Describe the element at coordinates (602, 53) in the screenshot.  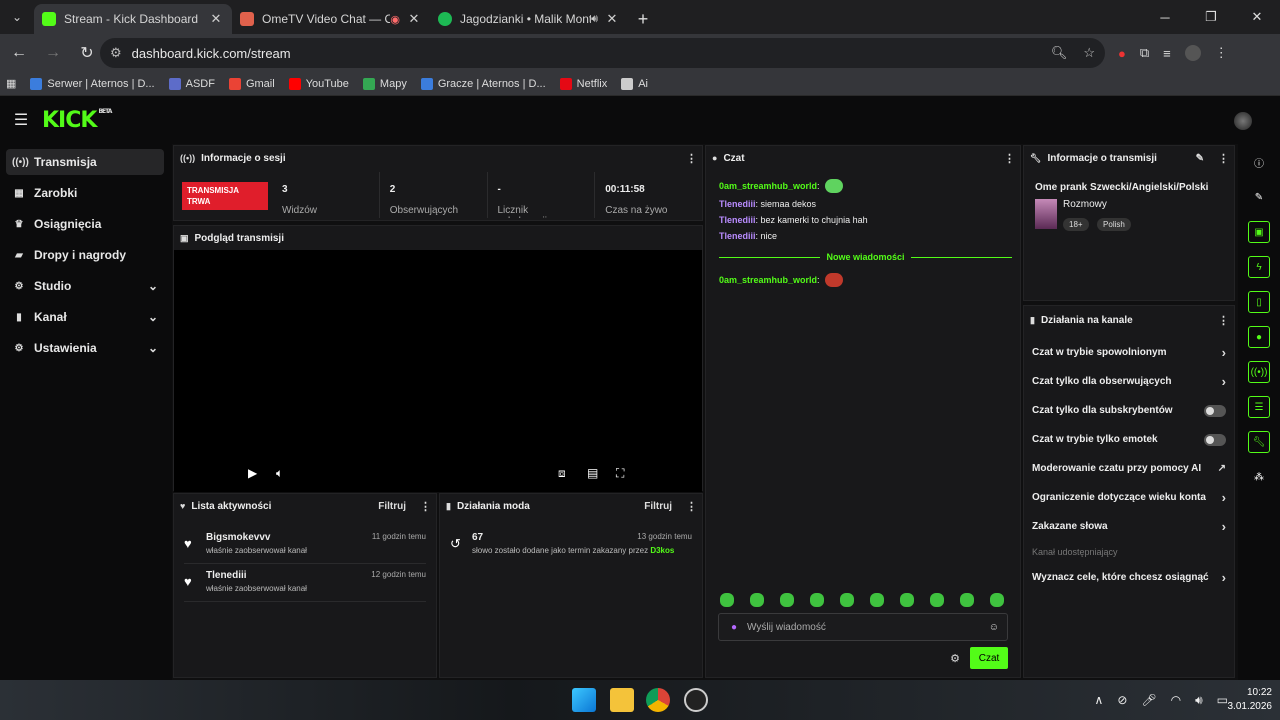
I see `url-field: ⚙ dashboard.kick.com/stream 🔍︎ ☆` at that location.